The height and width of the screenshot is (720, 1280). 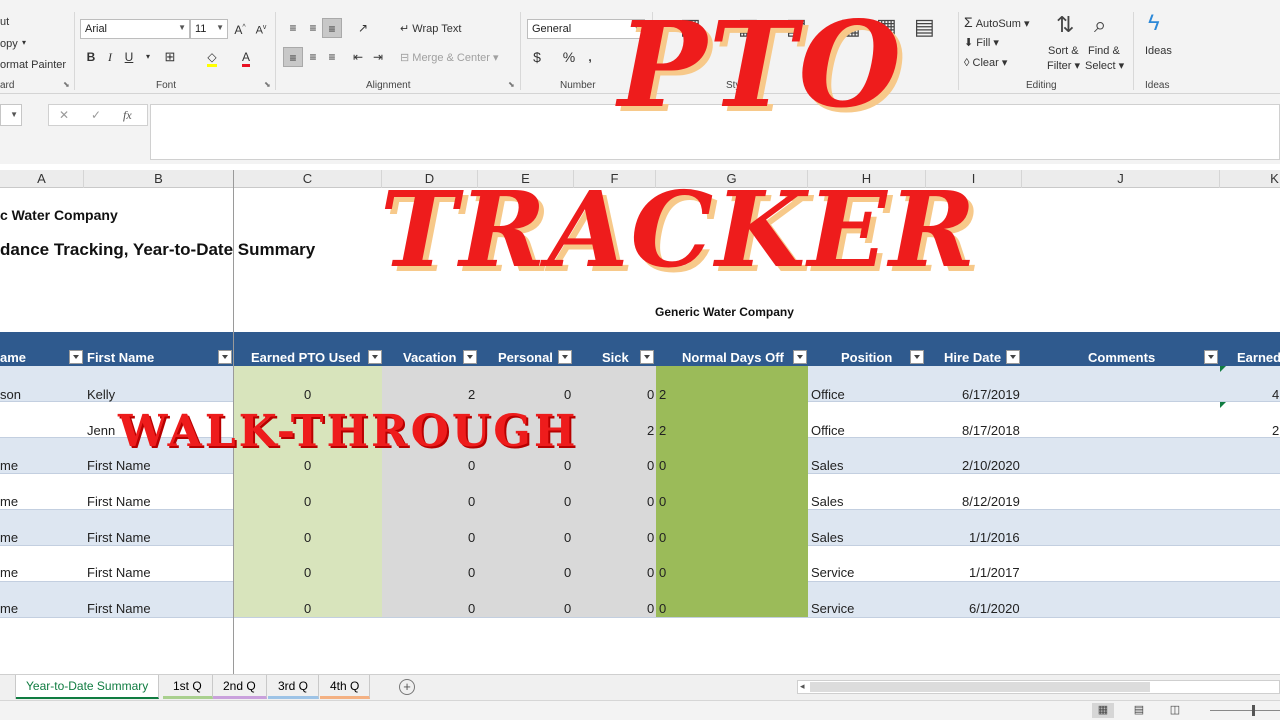 I want to click on name-box: ▼, so click(x=11, y=115).